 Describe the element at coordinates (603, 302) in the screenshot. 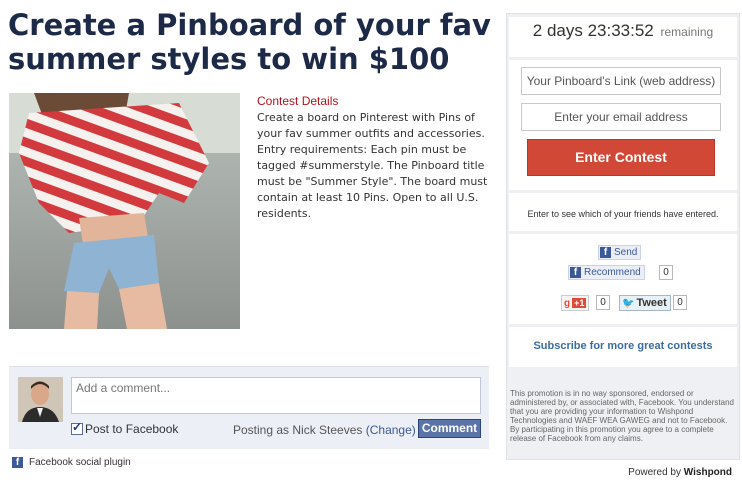

I see `gplus-count: 0` at that location.